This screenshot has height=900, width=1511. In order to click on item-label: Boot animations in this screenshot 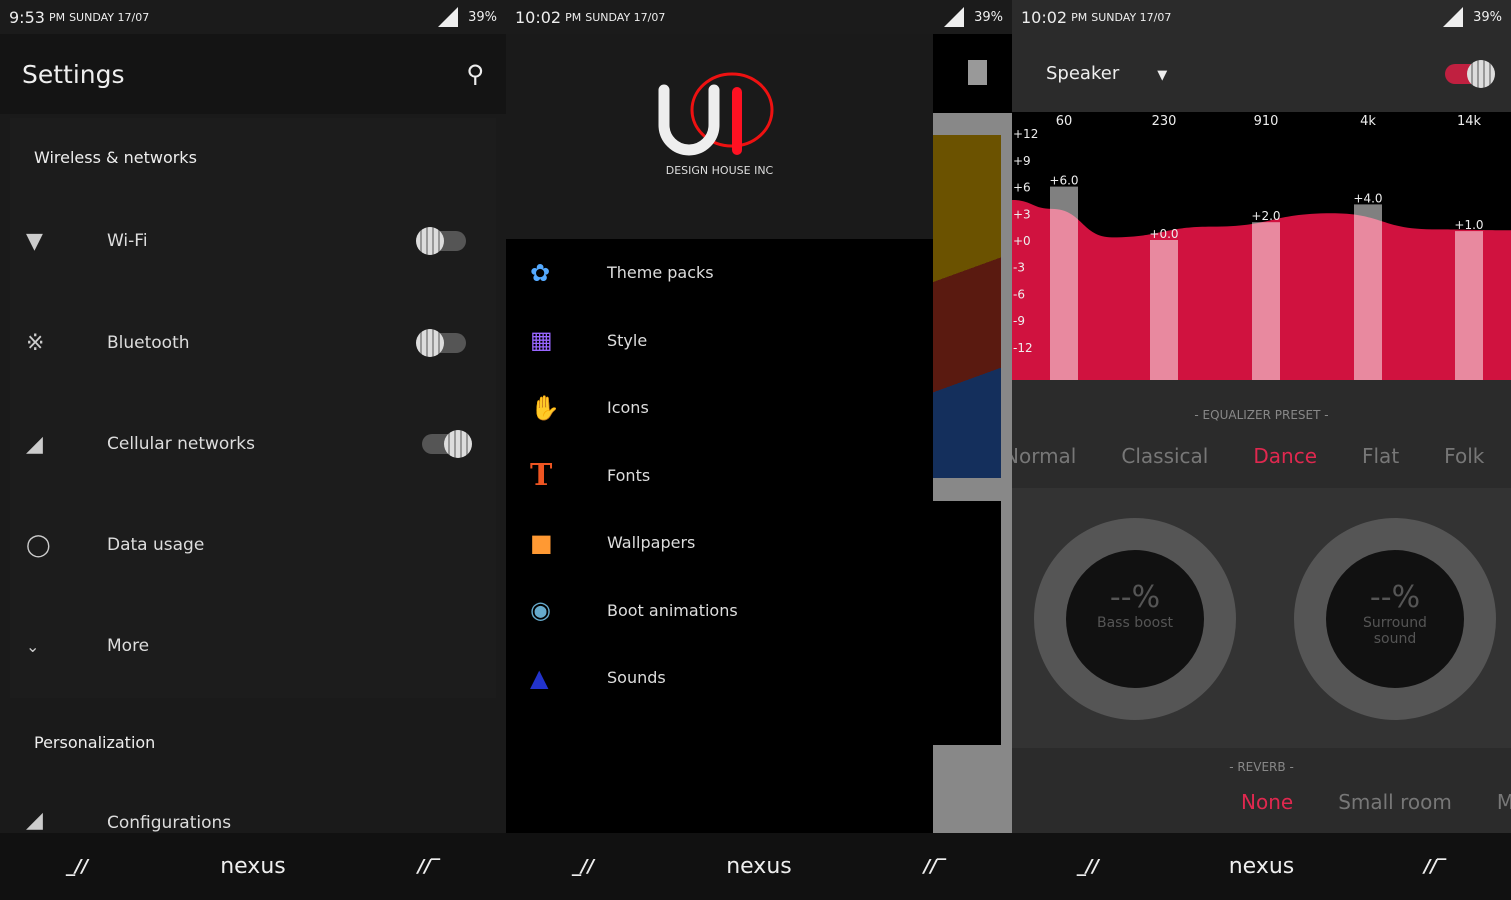, I will do `click(672, 610)`.